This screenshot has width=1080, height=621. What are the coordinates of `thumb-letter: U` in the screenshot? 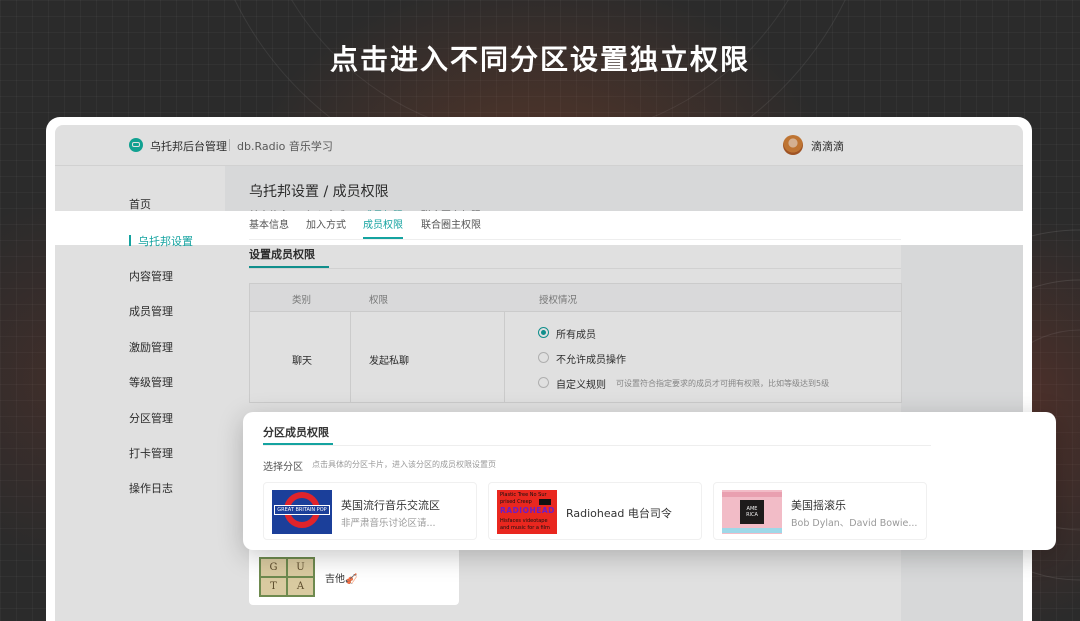 It's located at (300, 567).